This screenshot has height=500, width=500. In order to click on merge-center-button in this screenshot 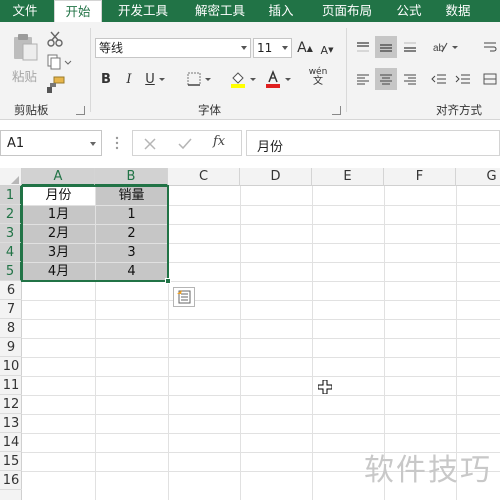, I will do `click(490, 79)`.